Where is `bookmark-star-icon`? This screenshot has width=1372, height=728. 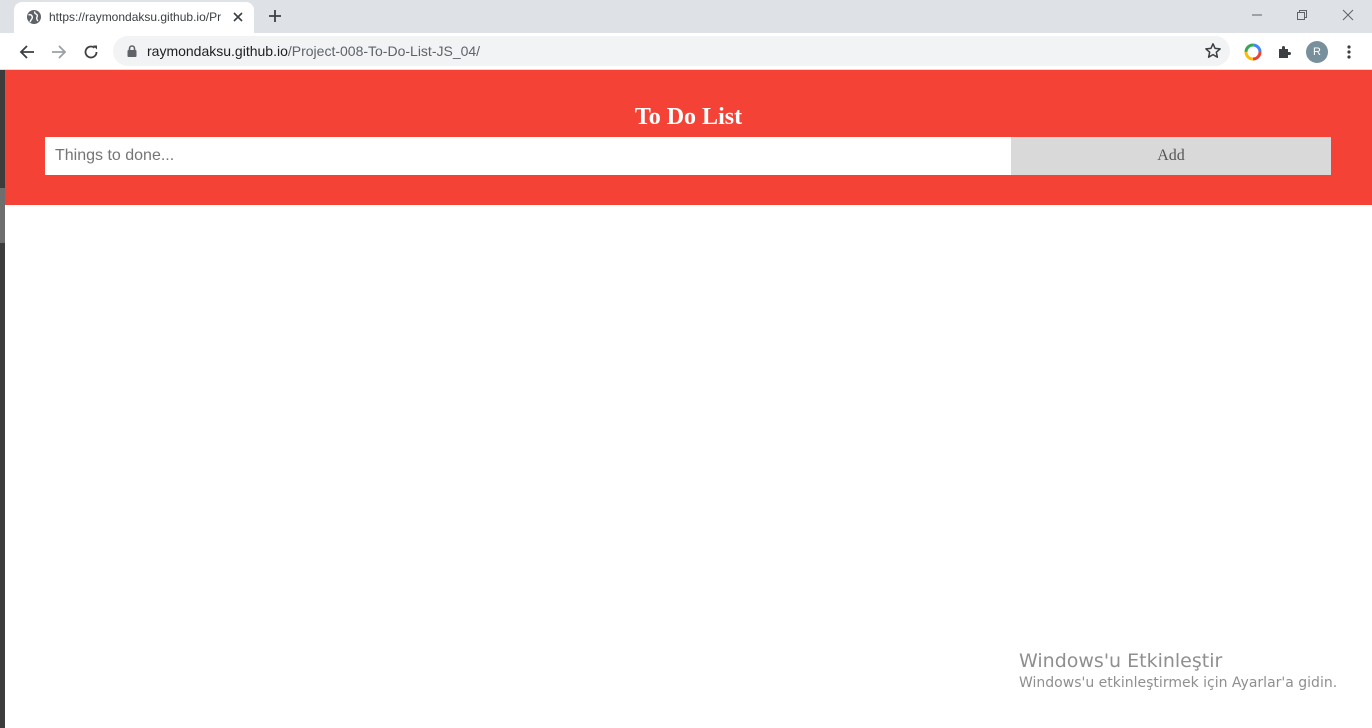 bookmark-star-icon is located at coordinates (1213, 51).